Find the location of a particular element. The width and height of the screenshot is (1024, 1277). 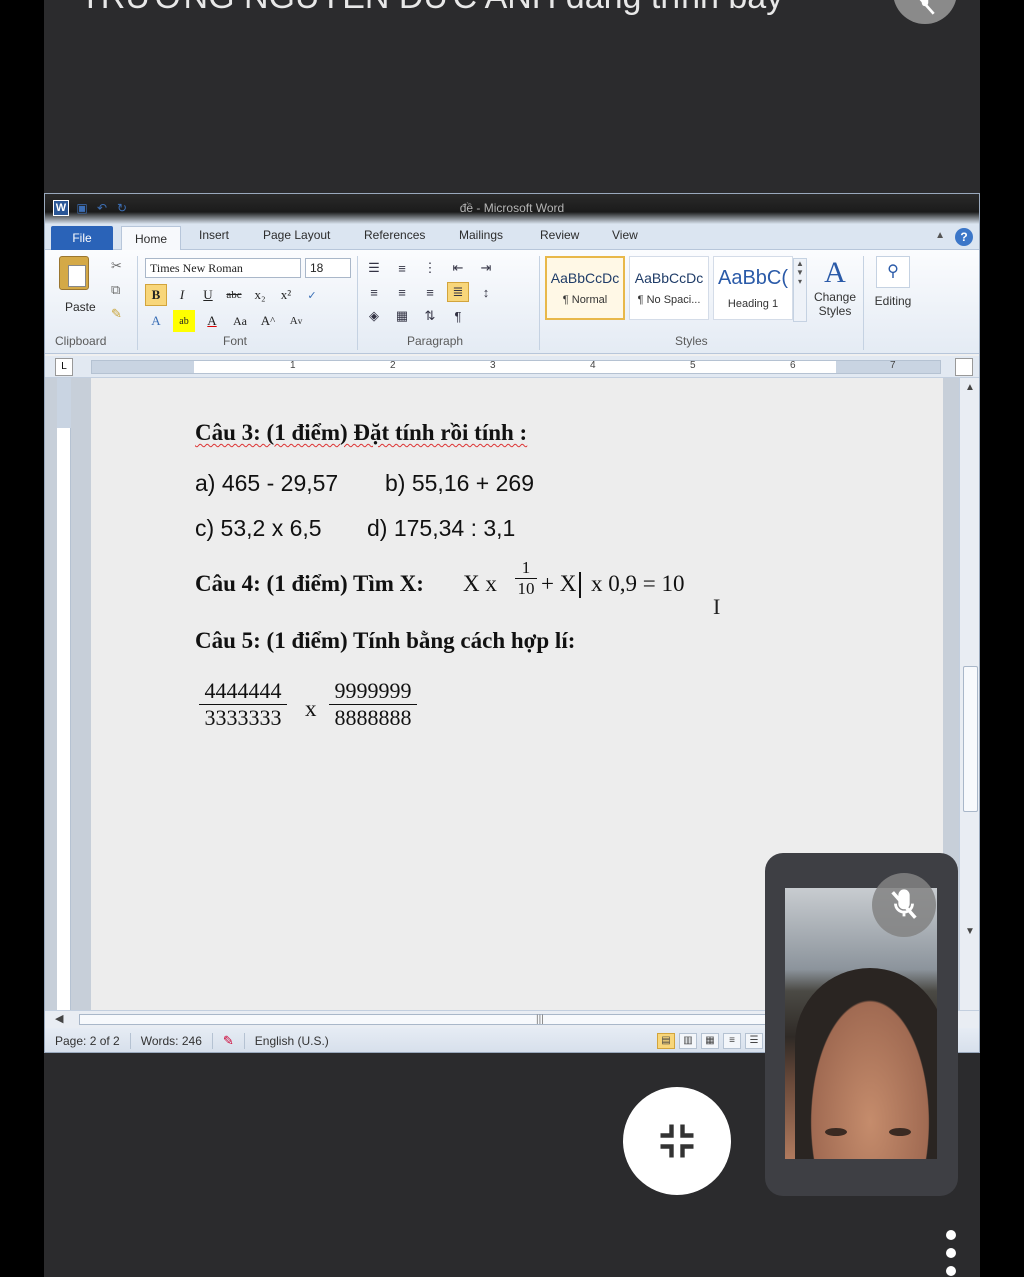

strikethrough-icon: abc is located at coordinates (234, 295).